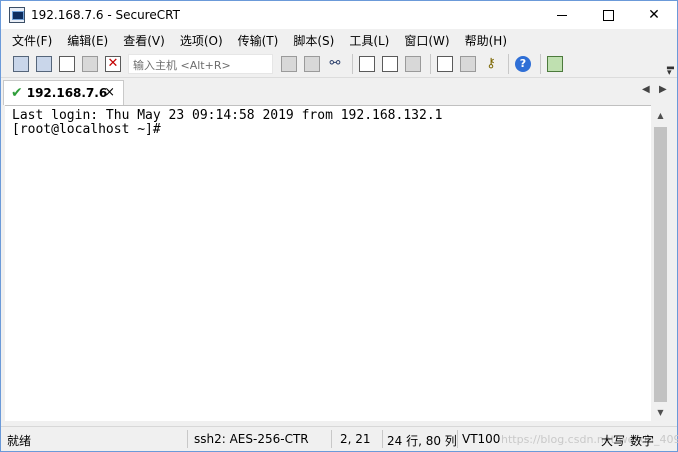 This screenshot has height=452, width=678. Describe the element at coordinates (486, 40) in the screenshot. I see `menu-help: 帮助(H)` at that location.